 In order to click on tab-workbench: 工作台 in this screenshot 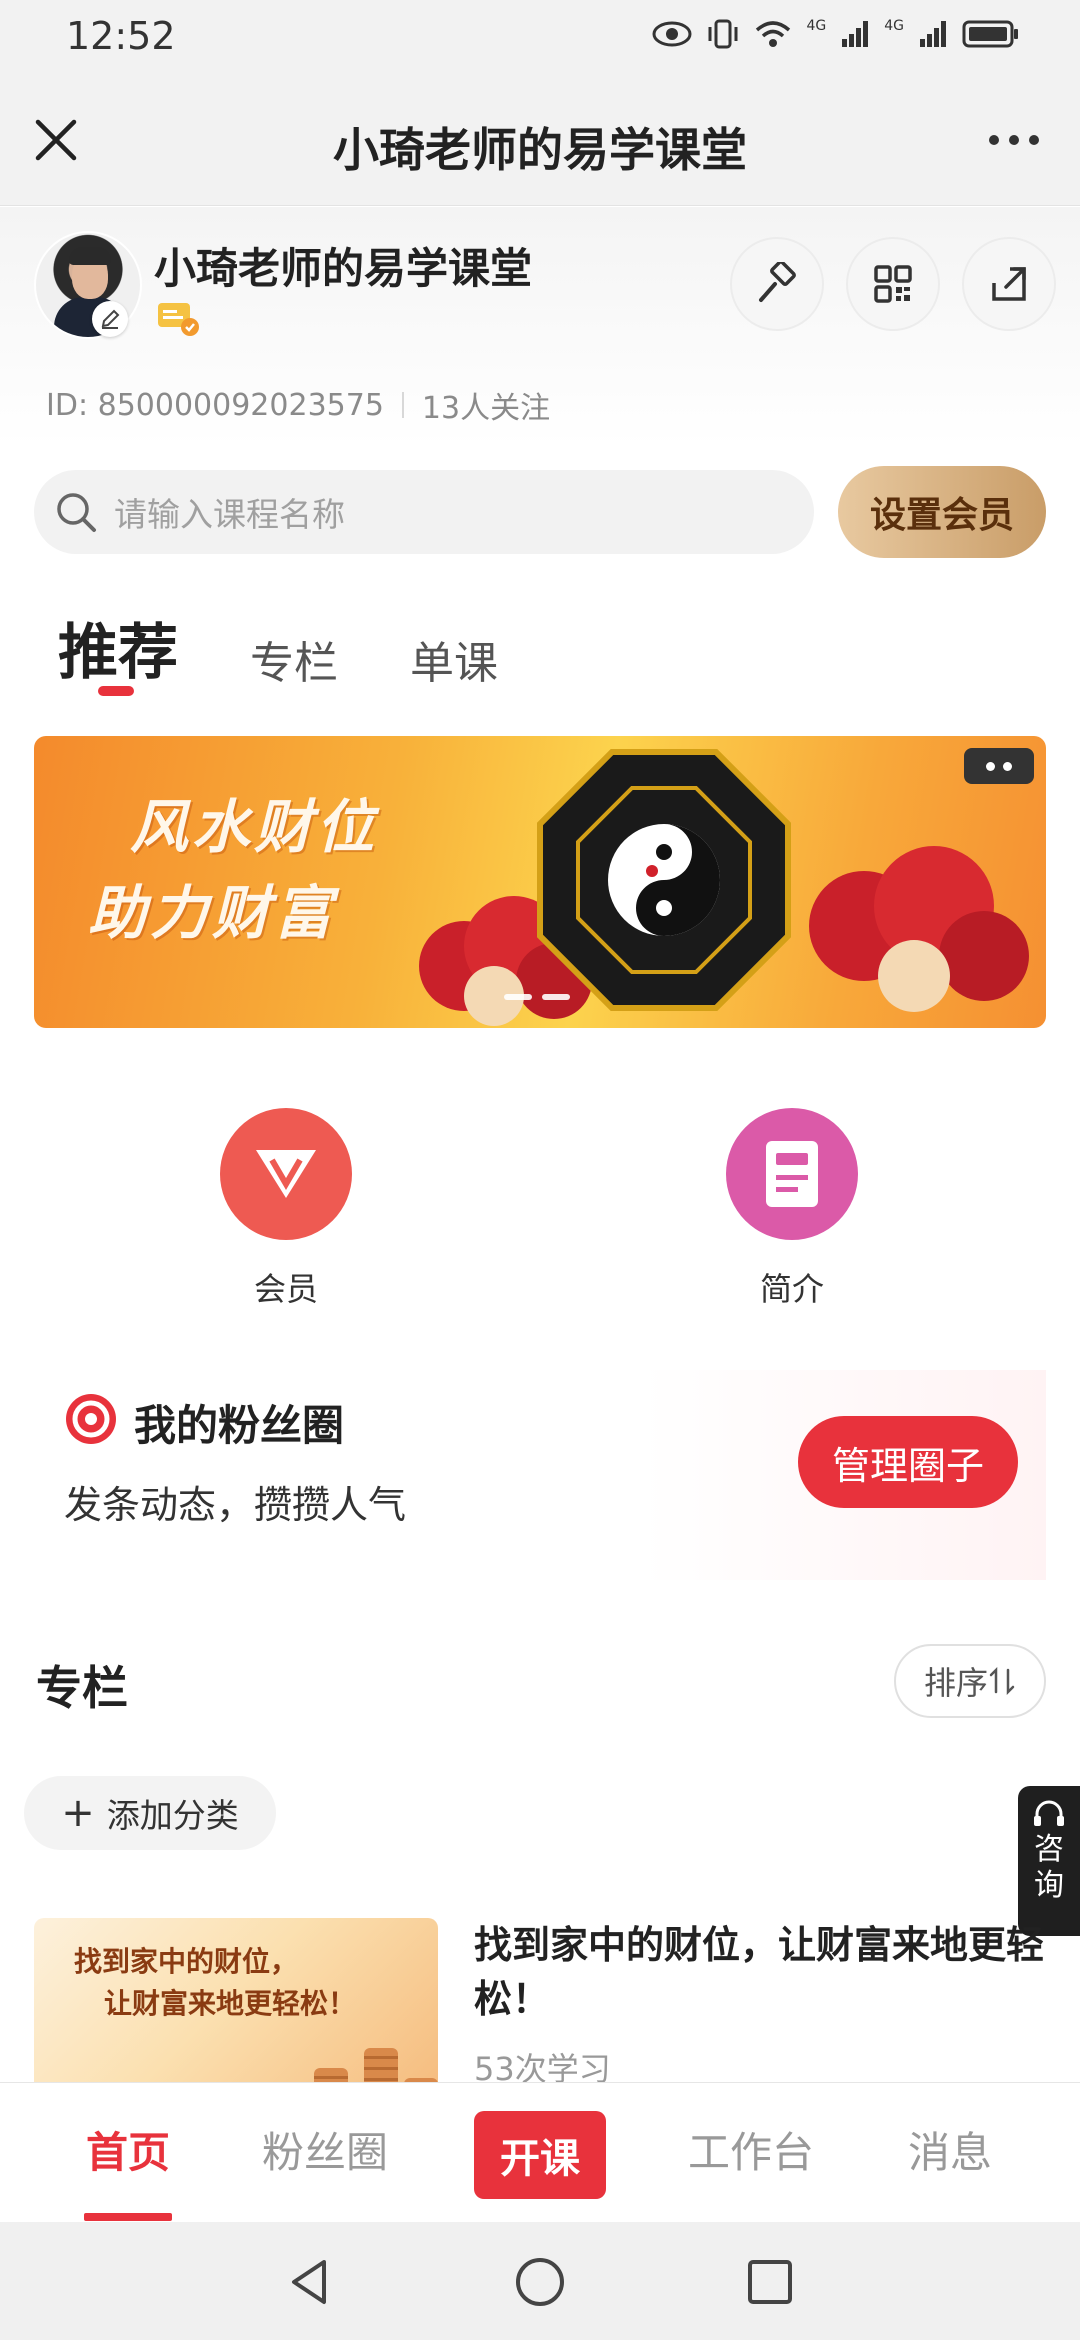, I will do `click(751, 2149)`.